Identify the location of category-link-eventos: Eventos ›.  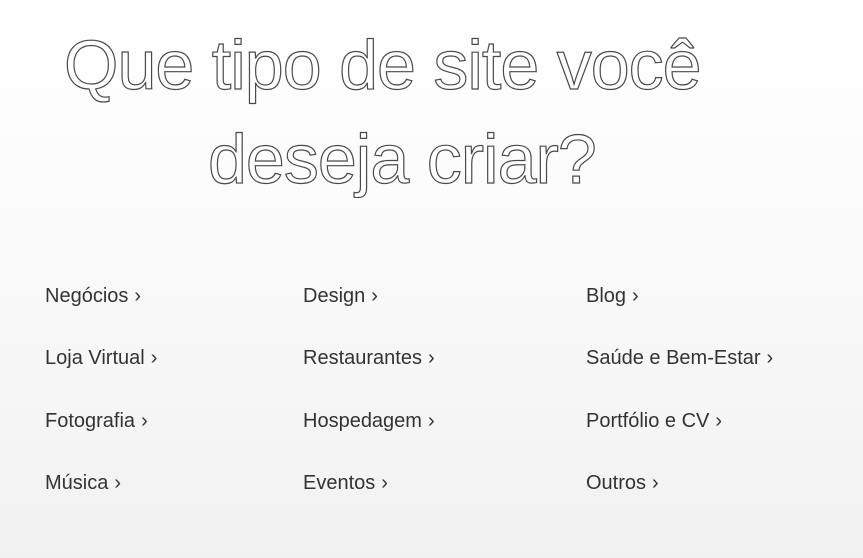
(345, 483).